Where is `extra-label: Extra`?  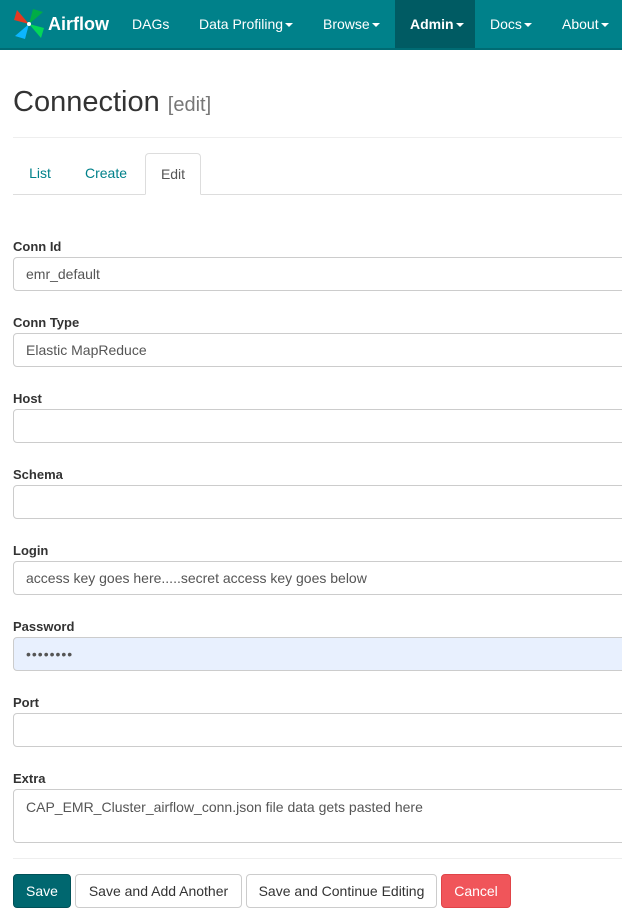
extra-label: Extra is located at coordinates (29, 778).